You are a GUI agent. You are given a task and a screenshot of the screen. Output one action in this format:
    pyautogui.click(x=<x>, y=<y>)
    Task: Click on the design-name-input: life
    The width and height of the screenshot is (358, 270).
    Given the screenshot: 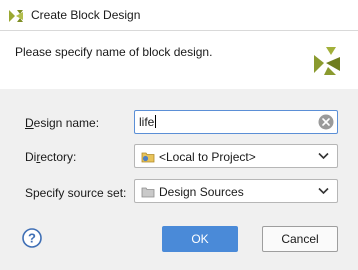 What is the action you would take?
    pyautogui.click(x=236, y=122)
    